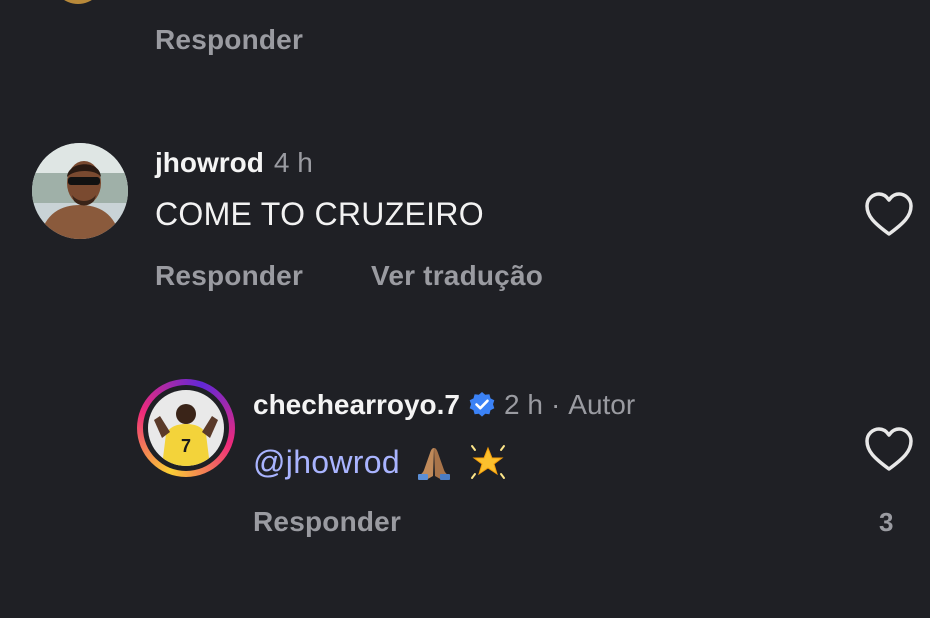 This screenshot has height=618, width=930. I want to click on avatar-jhowrod, so click(80, 191).